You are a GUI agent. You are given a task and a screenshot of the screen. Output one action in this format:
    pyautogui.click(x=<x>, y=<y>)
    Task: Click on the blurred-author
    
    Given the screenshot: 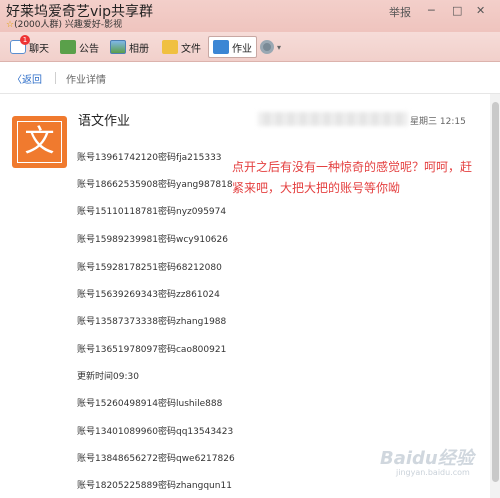 What is the action you would take?
    pyautogui.click(x=333, y=119)
    